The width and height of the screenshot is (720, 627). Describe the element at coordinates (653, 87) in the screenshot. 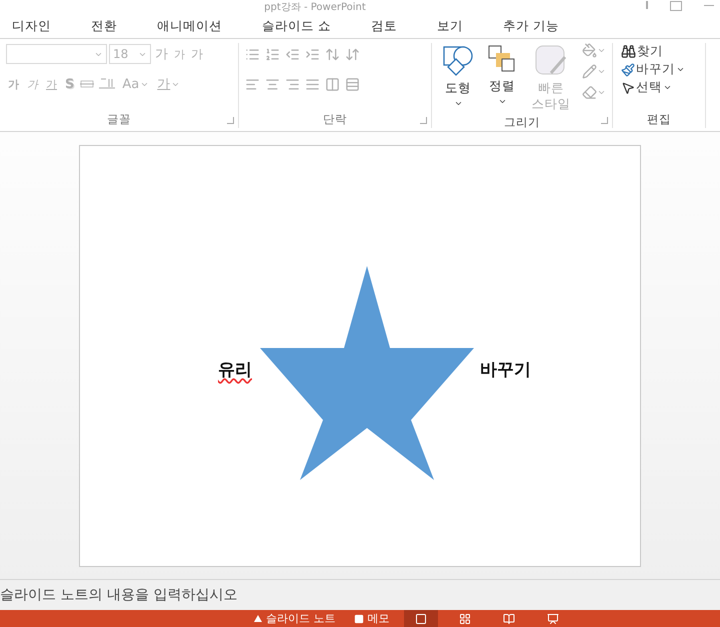

I see `select-button: 선택` at that location.